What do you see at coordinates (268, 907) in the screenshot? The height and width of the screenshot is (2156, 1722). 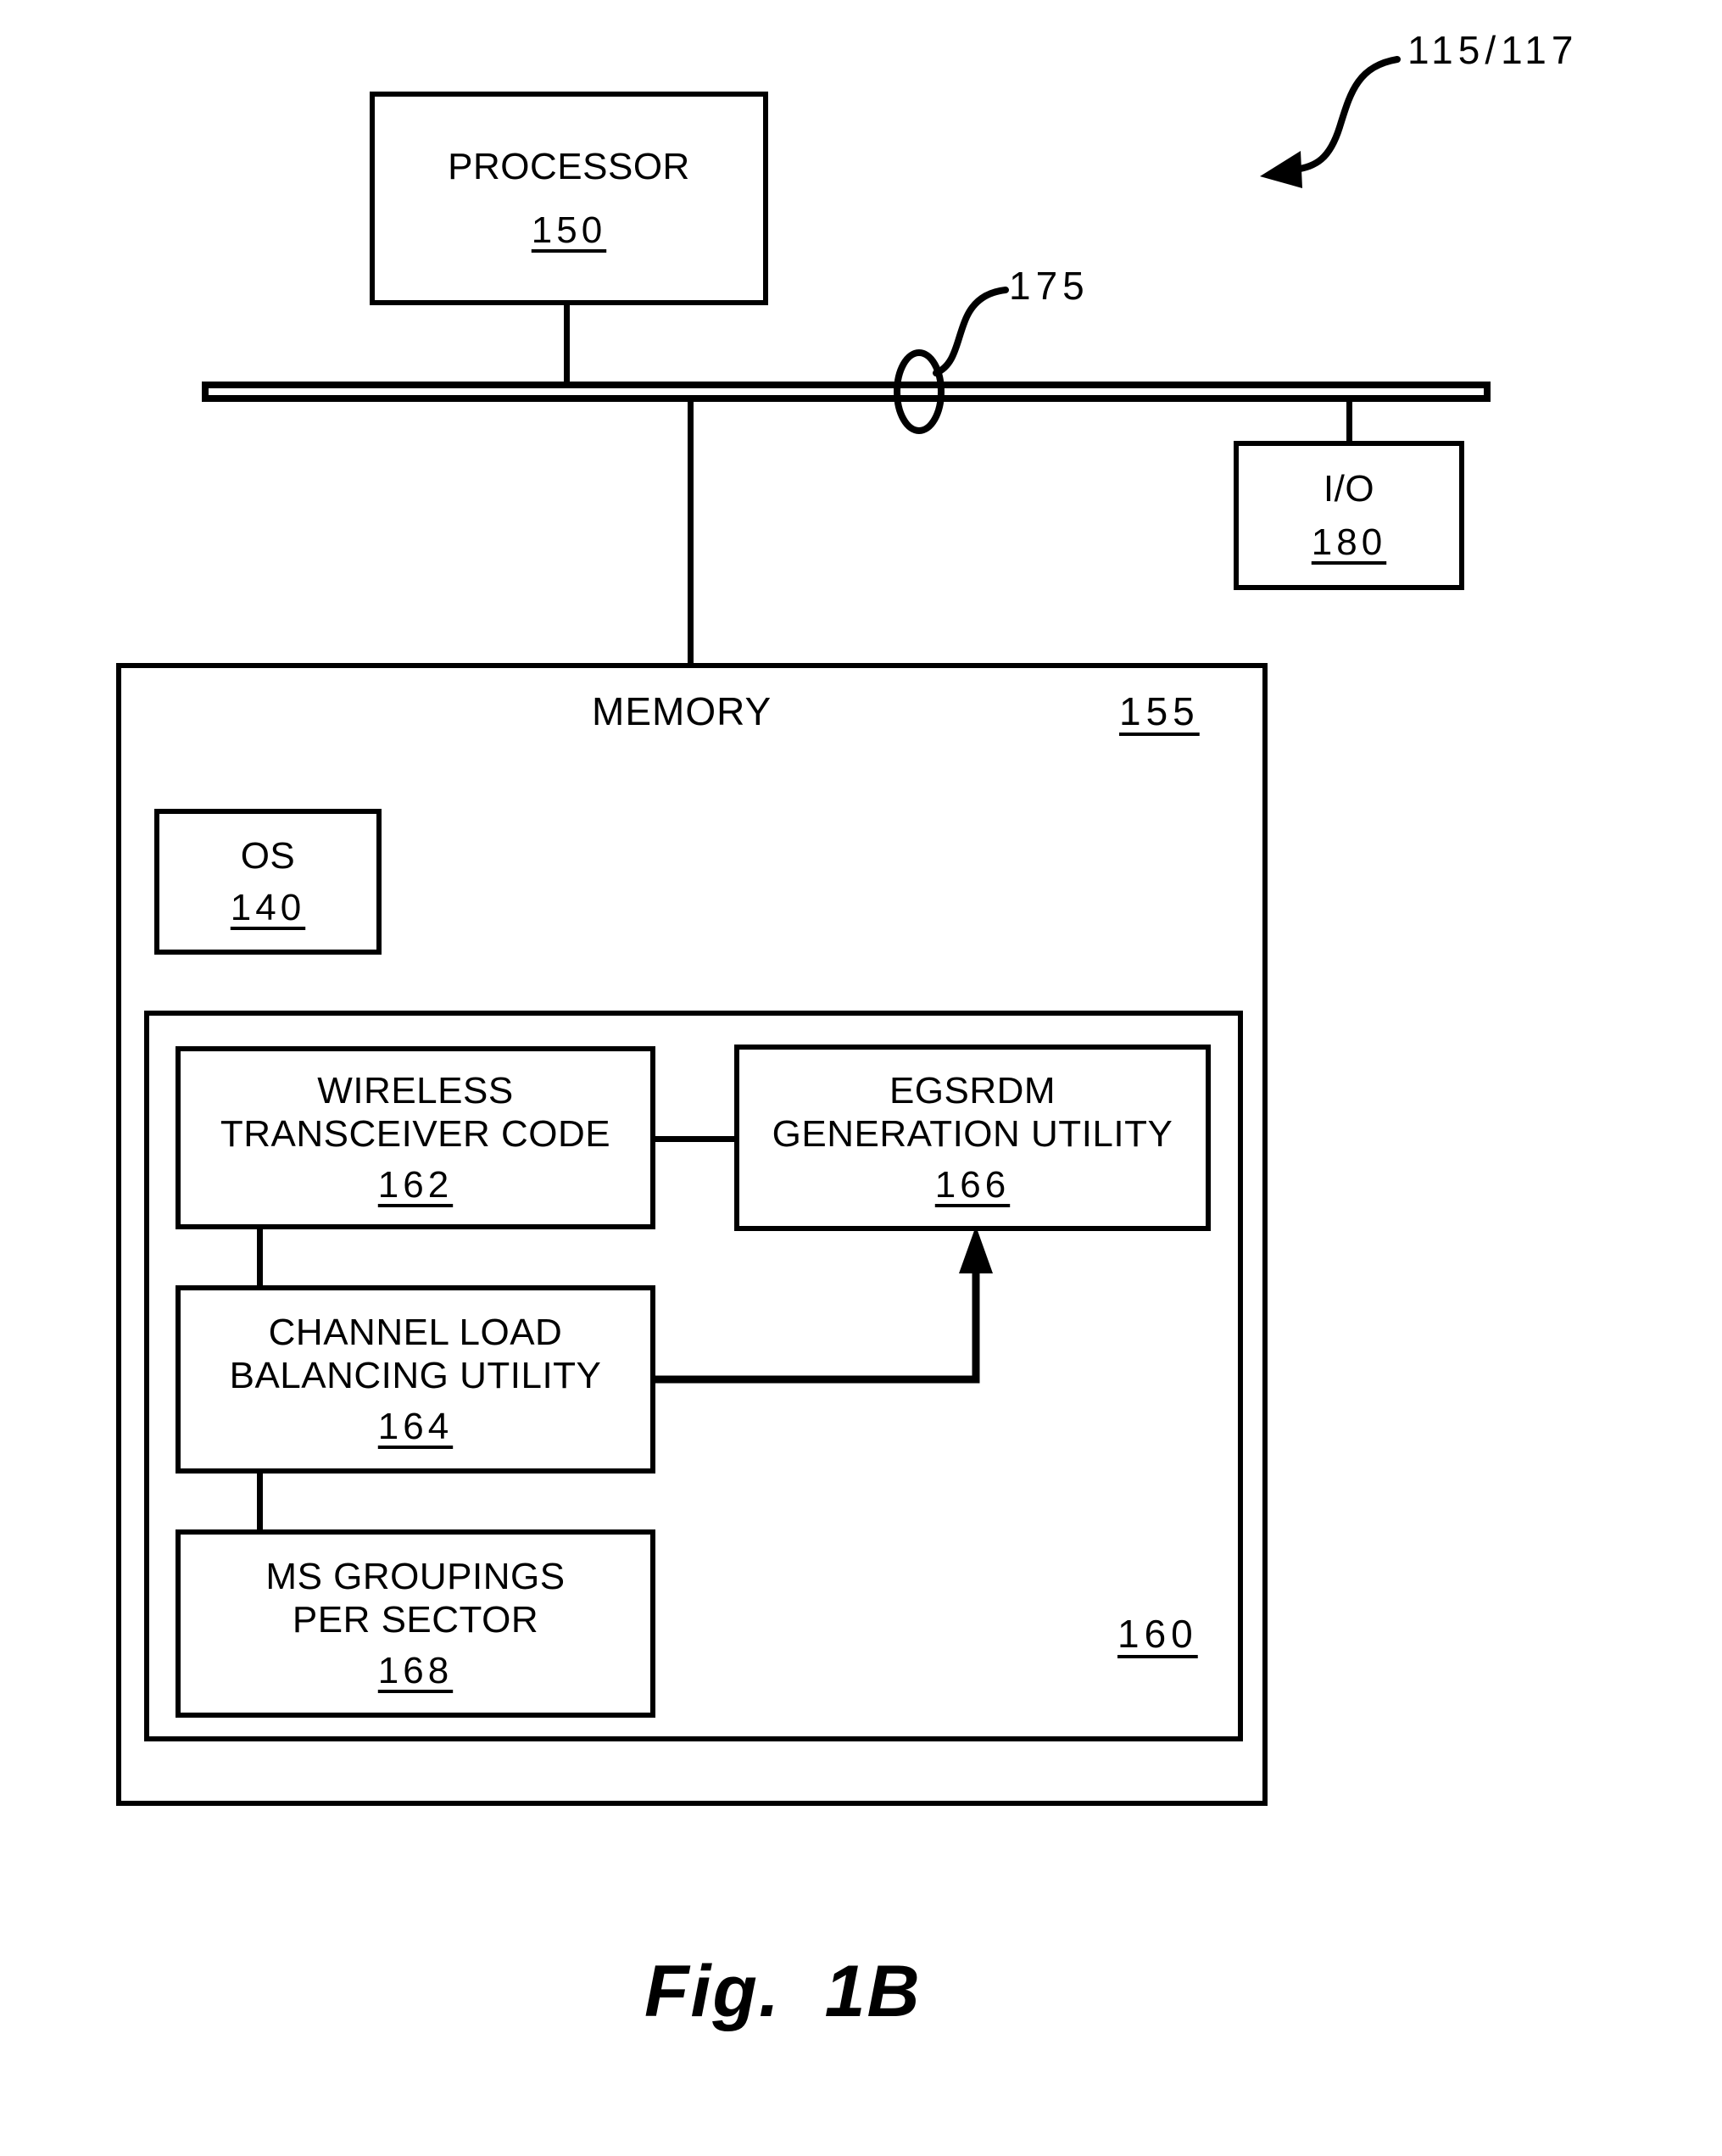 I see `os-ref: 140` at bounding box center [268, 907].